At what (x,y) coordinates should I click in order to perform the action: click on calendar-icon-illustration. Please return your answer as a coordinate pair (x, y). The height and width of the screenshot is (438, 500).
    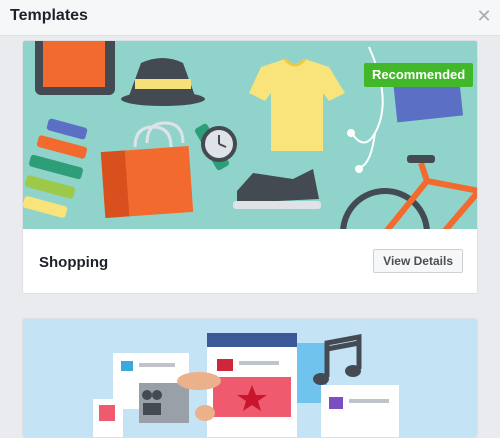
    Looking at the image, I should click on (108, 418).